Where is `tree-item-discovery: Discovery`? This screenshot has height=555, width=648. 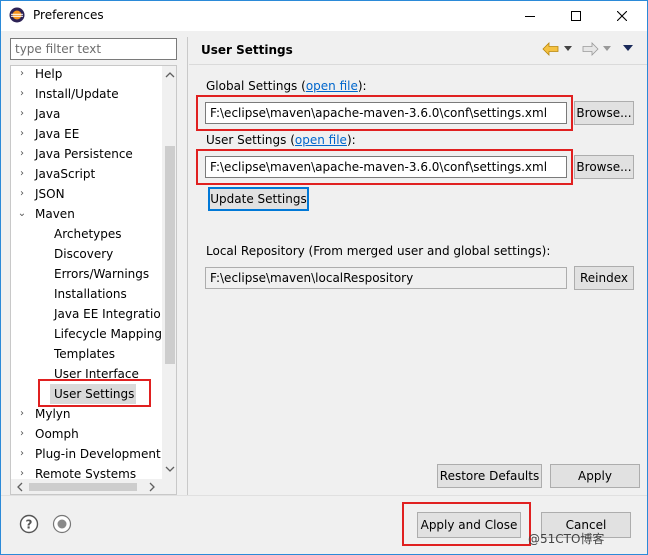
tree-item-discovery: Discovery is located at coordinates (83, 254).